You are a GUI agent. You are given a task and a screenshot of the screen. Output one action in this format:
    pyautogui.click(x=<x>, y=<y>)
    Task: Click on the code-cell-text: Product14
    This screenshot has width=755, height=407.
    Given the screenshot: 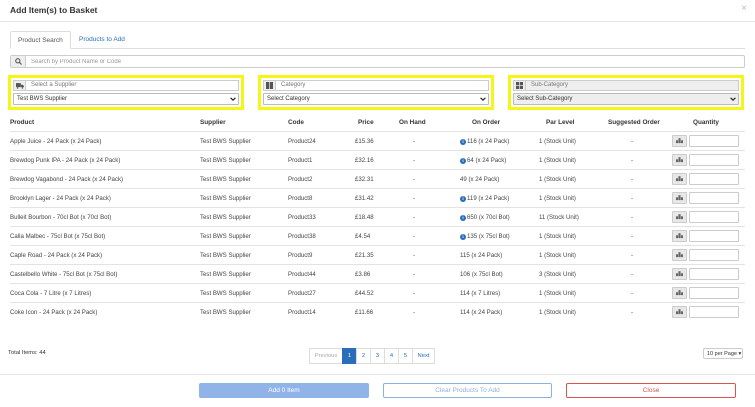 What is the action you would take?
    pyautogui.click(x=302, y=312)
    